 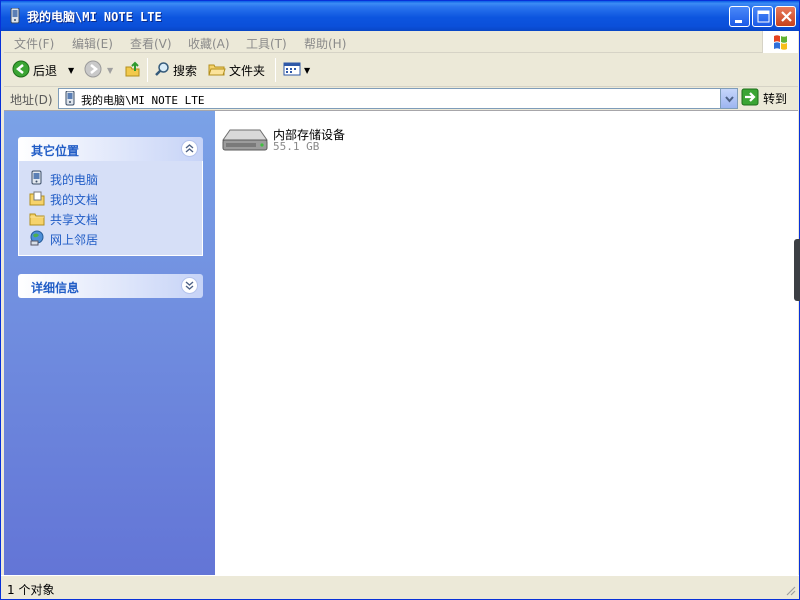 I want to click on address-input: 我的电脑\MI NOTE LTE, so click(x=398, y=98).